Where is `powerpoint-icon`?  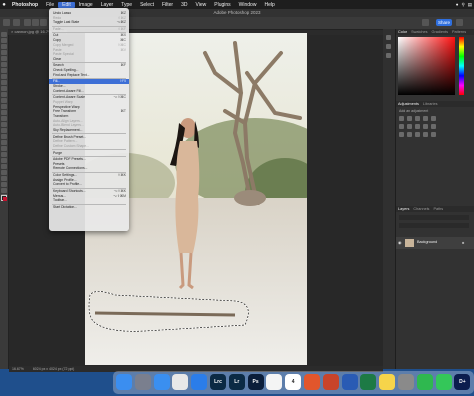 powerpoint-icon is located at coordinates (330, 382).